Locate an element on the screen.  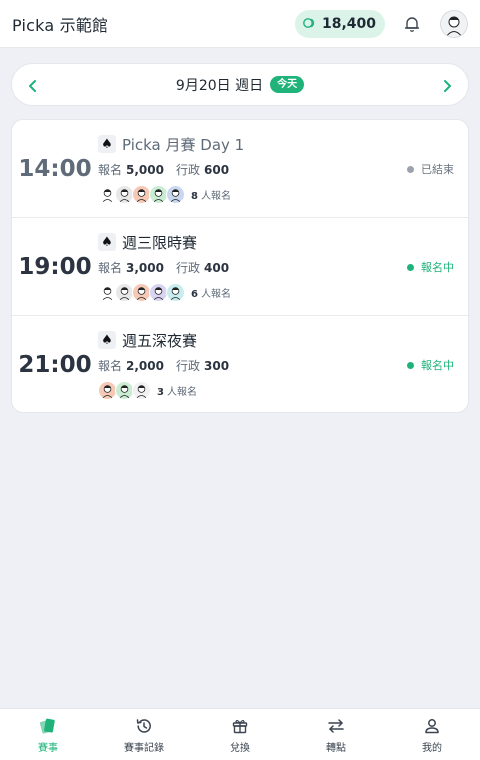
points-balance: 18,400 is located at coordinates (339, 23).